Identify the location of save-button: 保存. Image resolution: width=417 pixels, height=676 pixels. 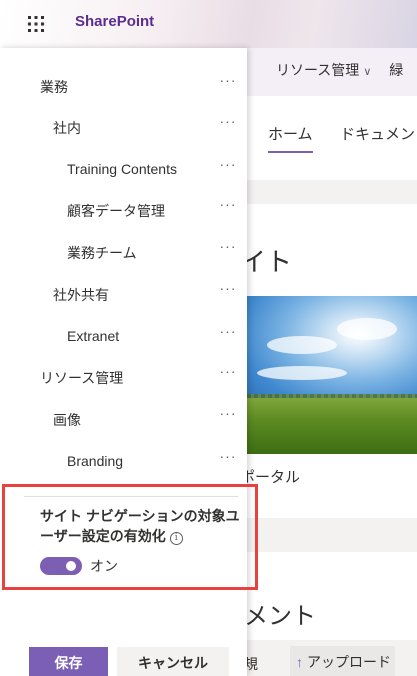
(68, 661).